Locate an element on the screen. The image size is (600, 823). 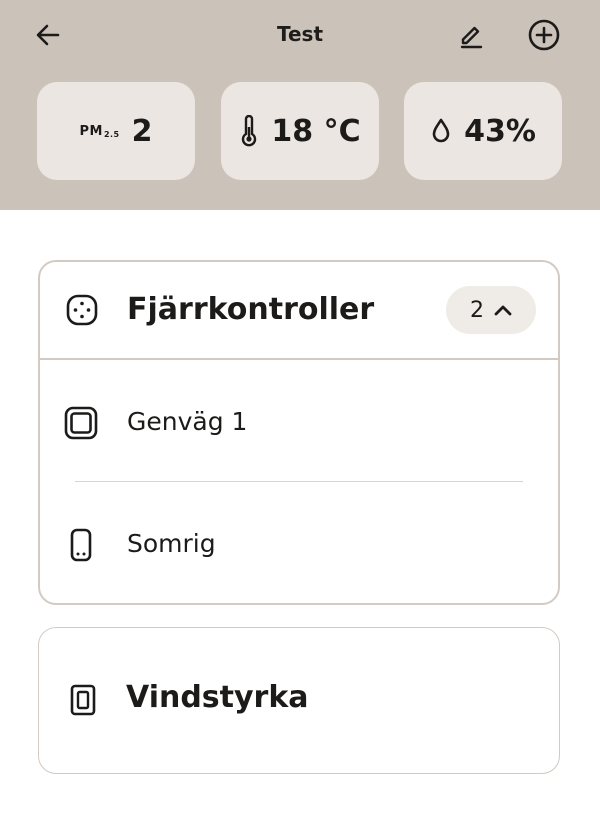
list-item-label: Somrig is located at coordinates (171, 543).